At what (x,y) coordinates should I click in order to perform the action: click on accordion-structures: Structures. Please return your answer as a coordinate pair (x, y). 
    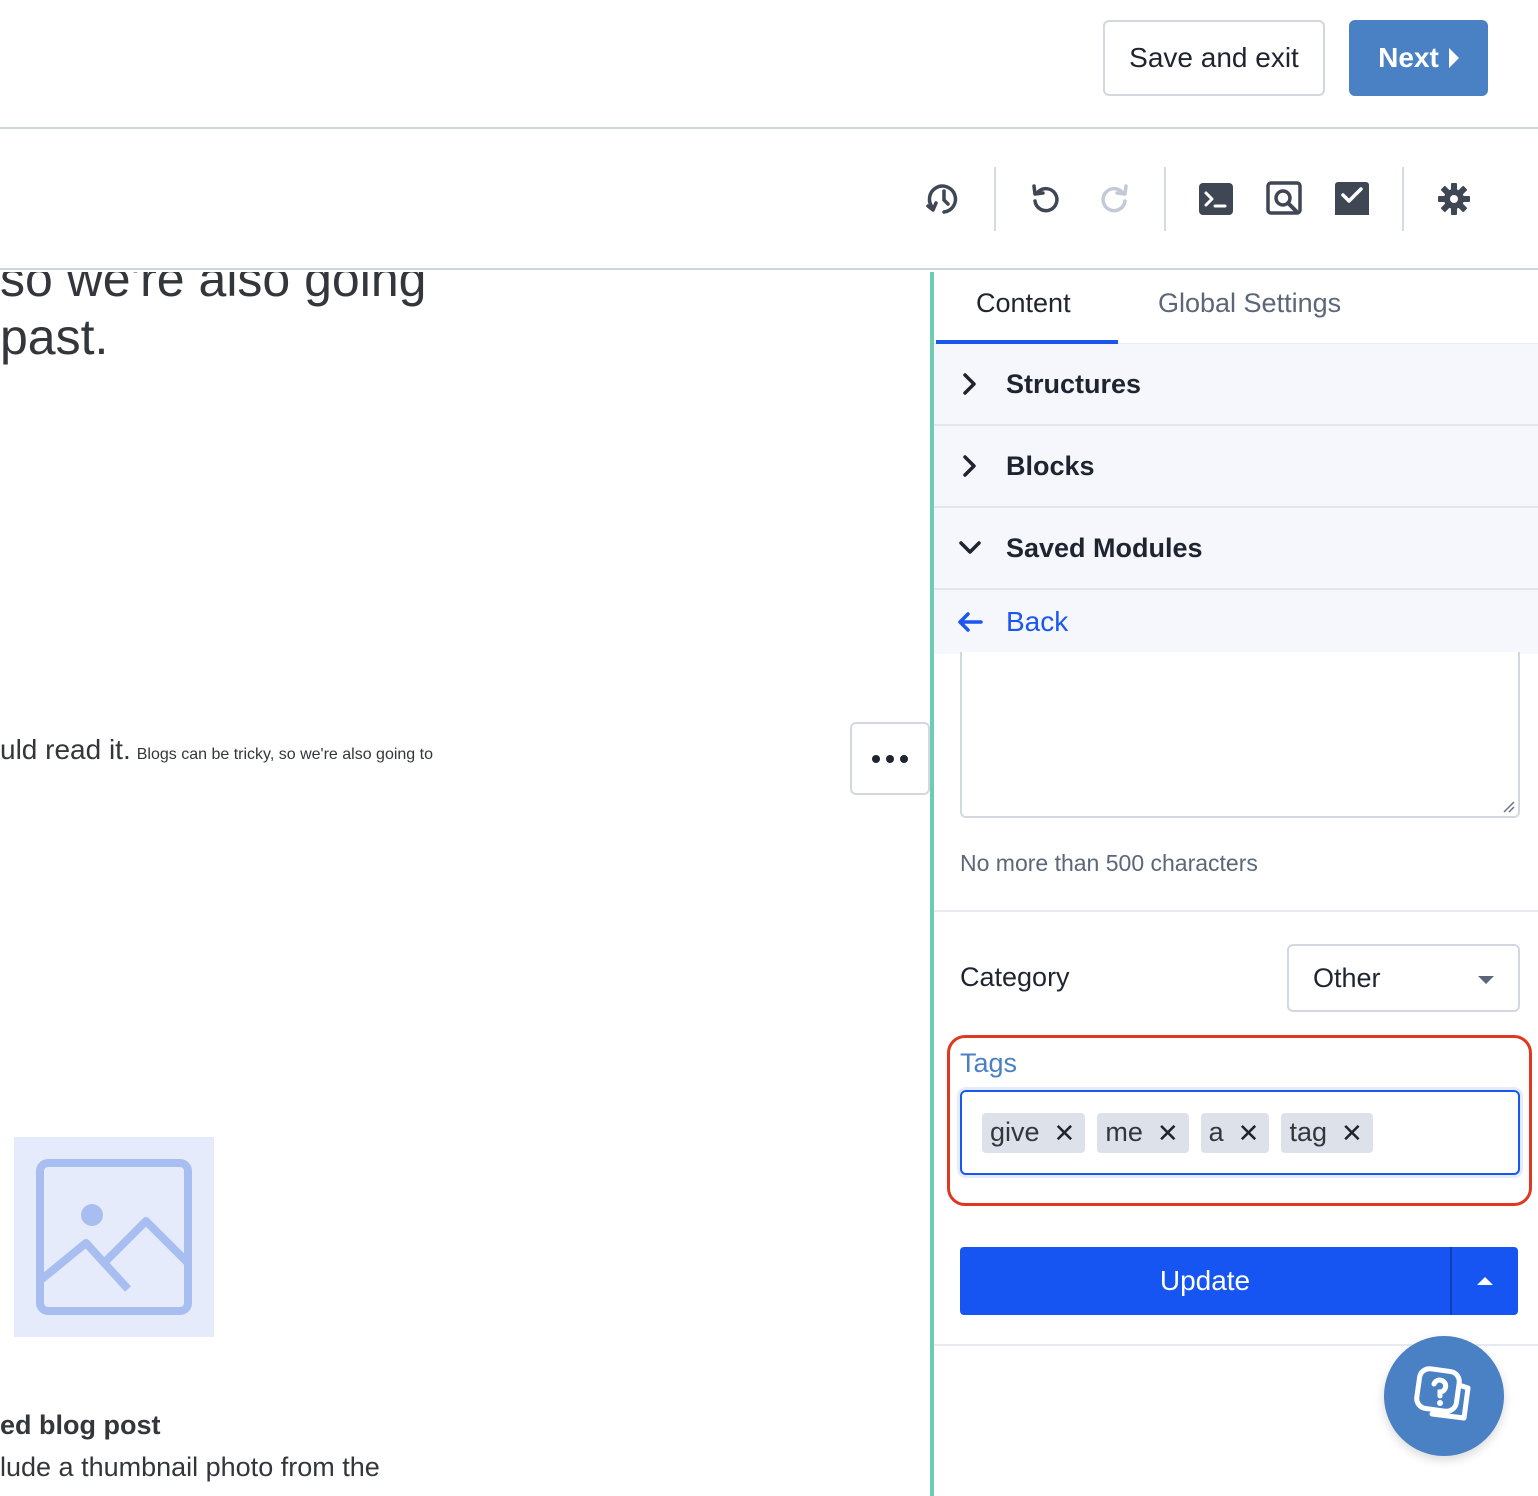
    Looking at the image, I should click on (1236, 385).